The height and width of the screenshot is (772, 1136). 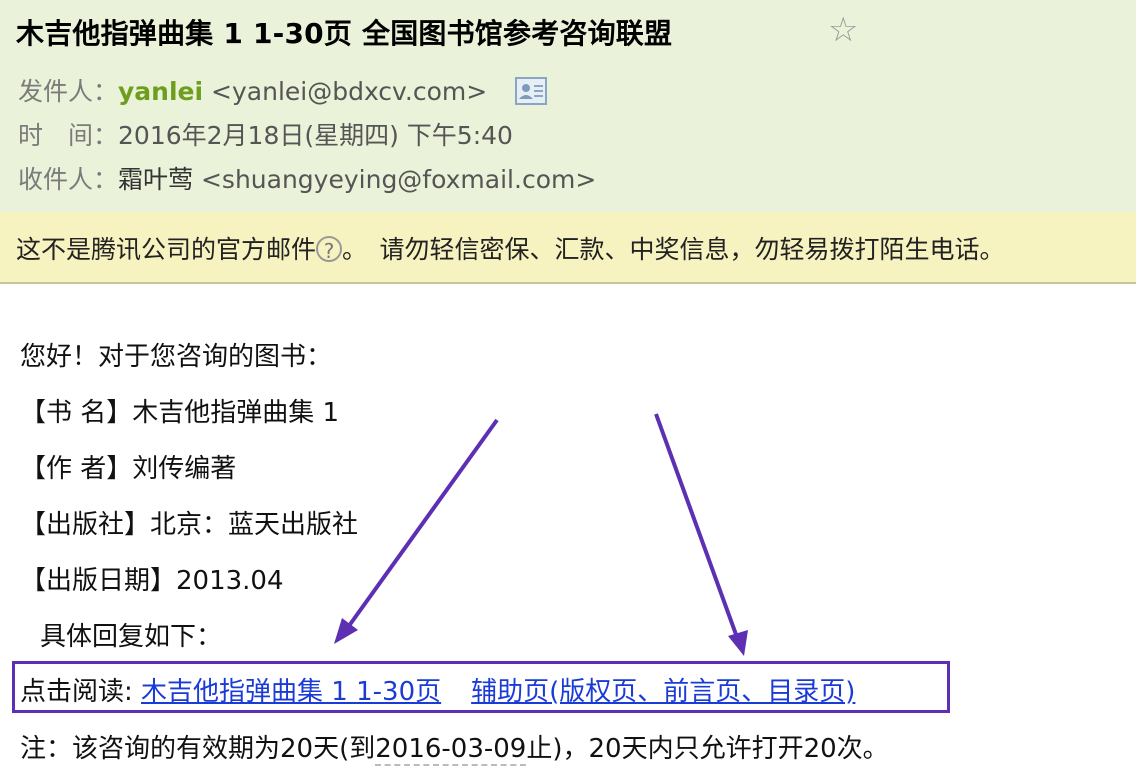 What do you see at coordinates (344, 33) in the screenshot?
I see `email-subject: 木吉他指弹曲集 1 1-30页 全国图书馆参考咨询联盟` at bounding box center [344, 33].